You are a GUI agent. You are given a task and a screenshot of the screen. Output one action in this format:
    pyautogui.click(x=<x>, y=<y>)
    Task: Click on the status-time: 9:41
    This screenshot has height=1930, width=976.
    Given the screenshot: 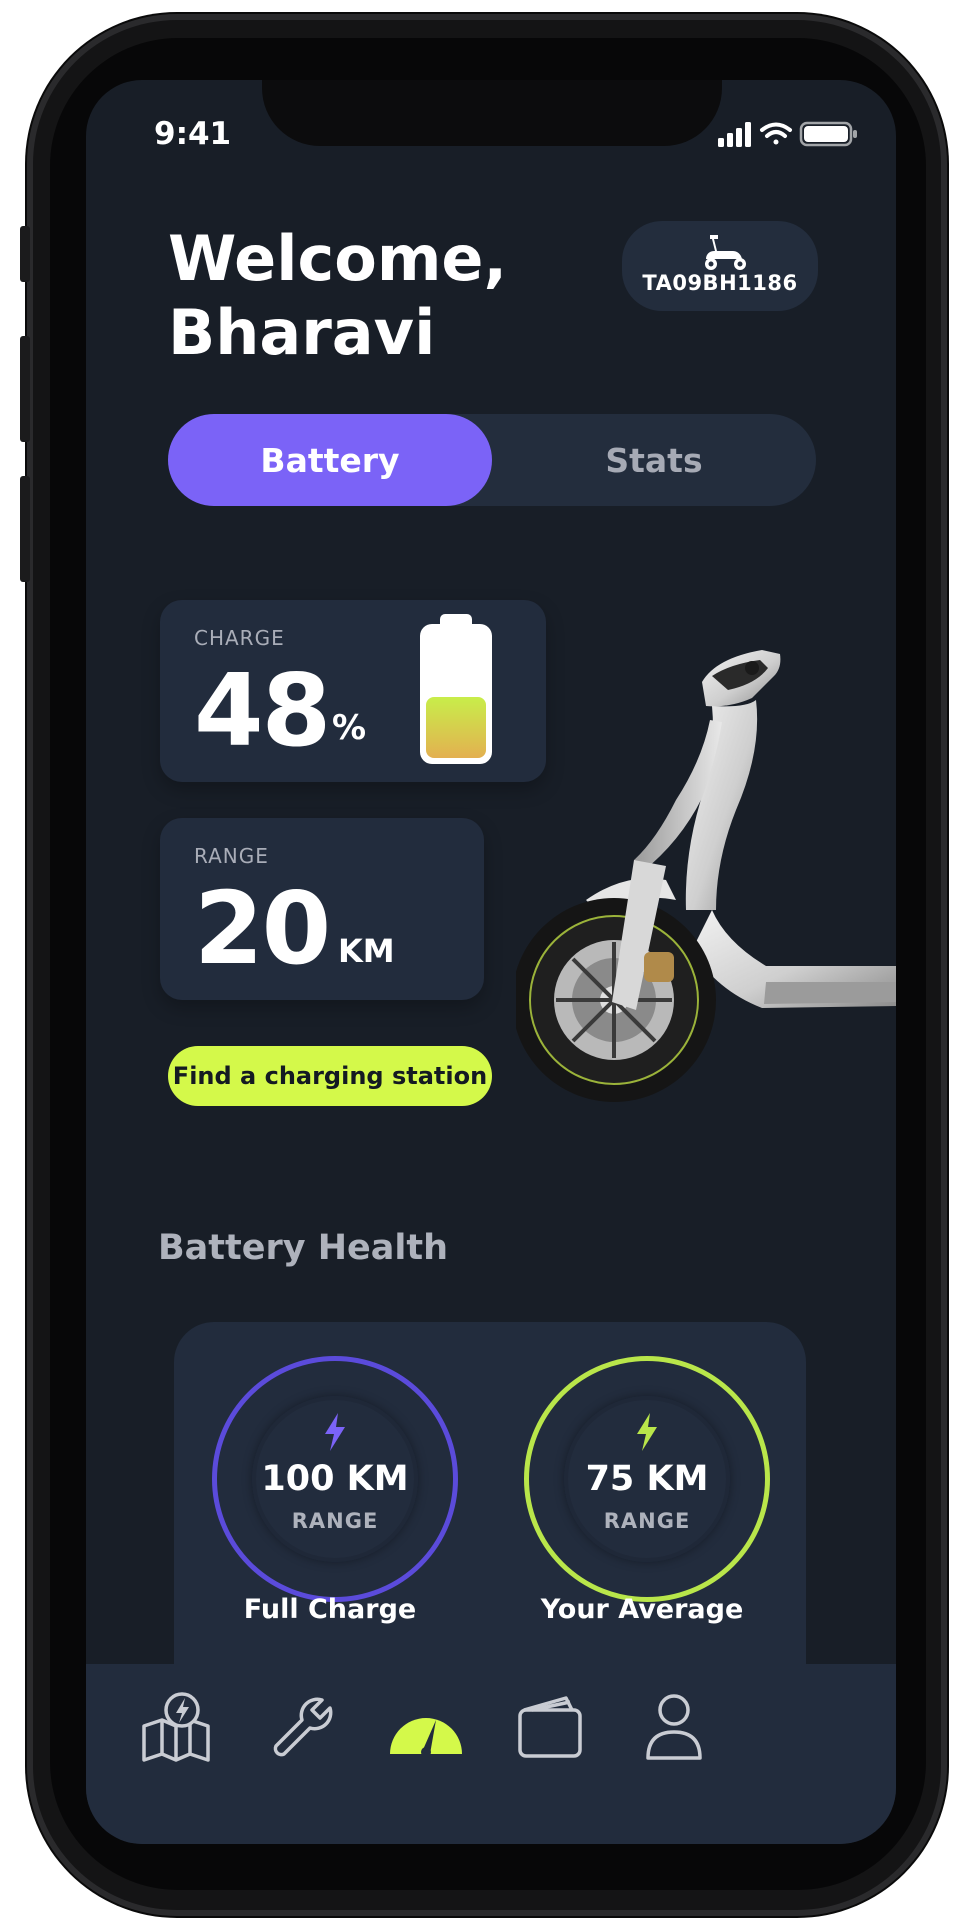 What is the action you would take?
    pyautogui.click(x=193, y=134)
    